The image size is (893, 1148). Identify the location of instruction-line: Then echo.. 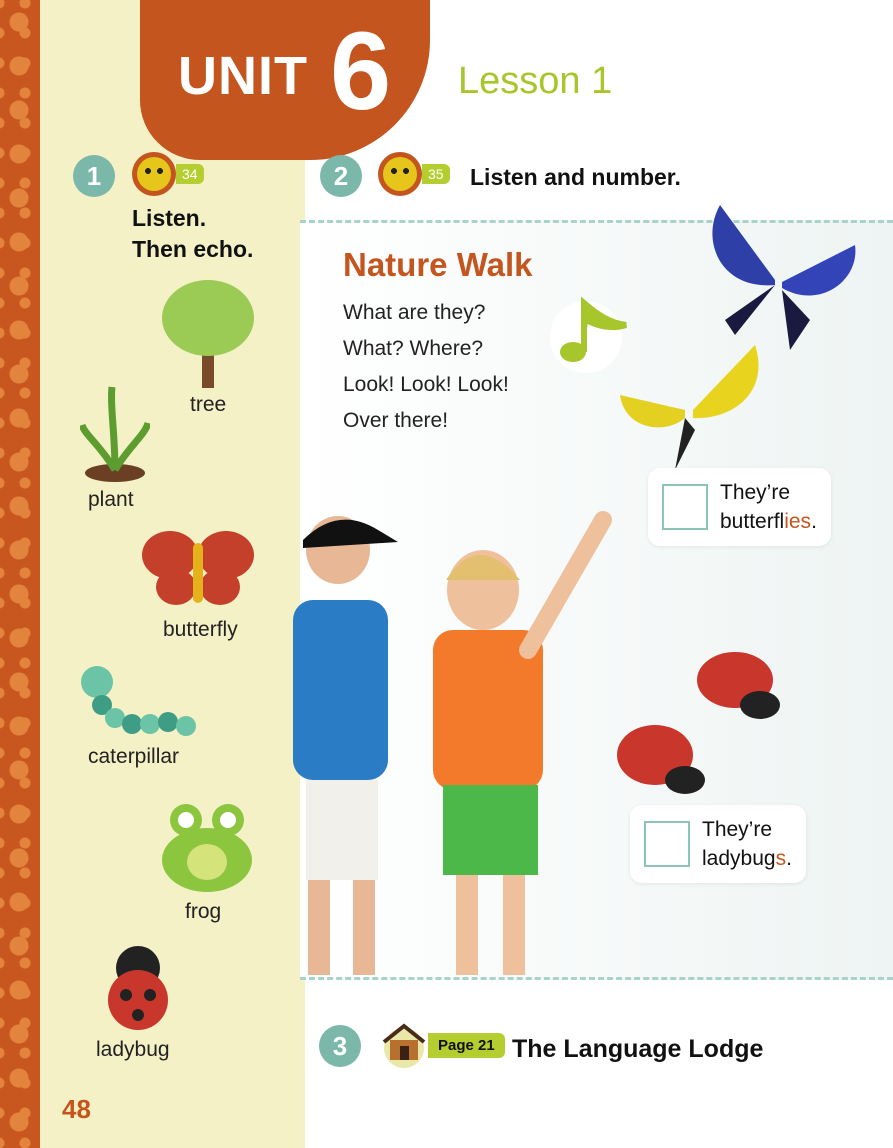
(193, 249).